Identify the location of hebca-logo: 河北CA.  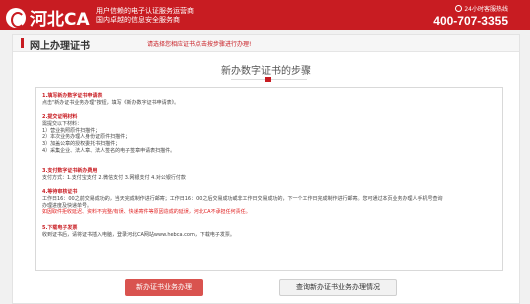
(48, 17).